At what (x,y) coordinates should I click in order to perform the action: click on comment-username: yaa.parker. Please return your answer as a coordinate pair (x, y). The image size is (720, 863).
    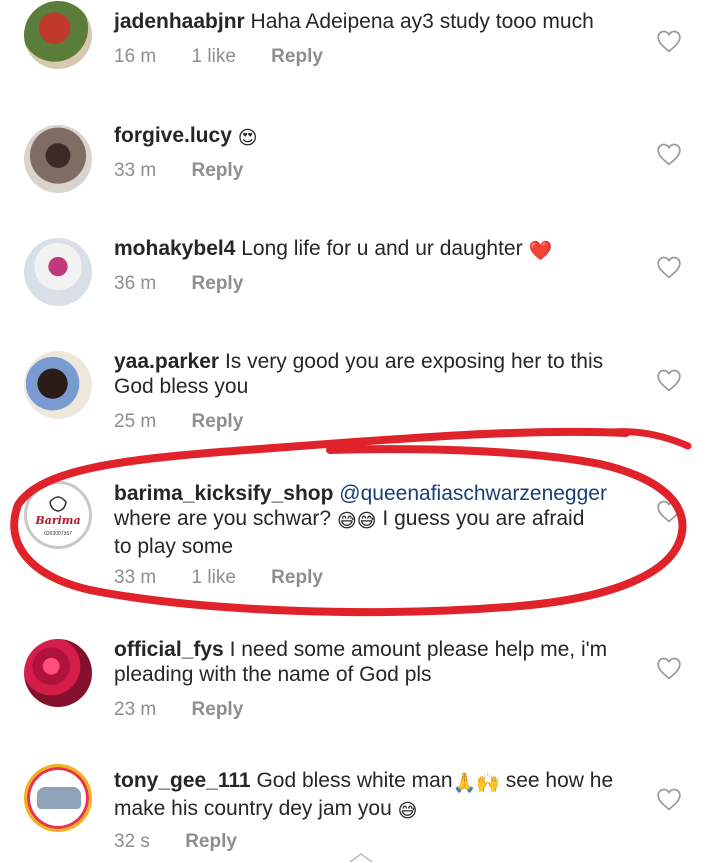
    Looking at the image, I should click on (166, 361).